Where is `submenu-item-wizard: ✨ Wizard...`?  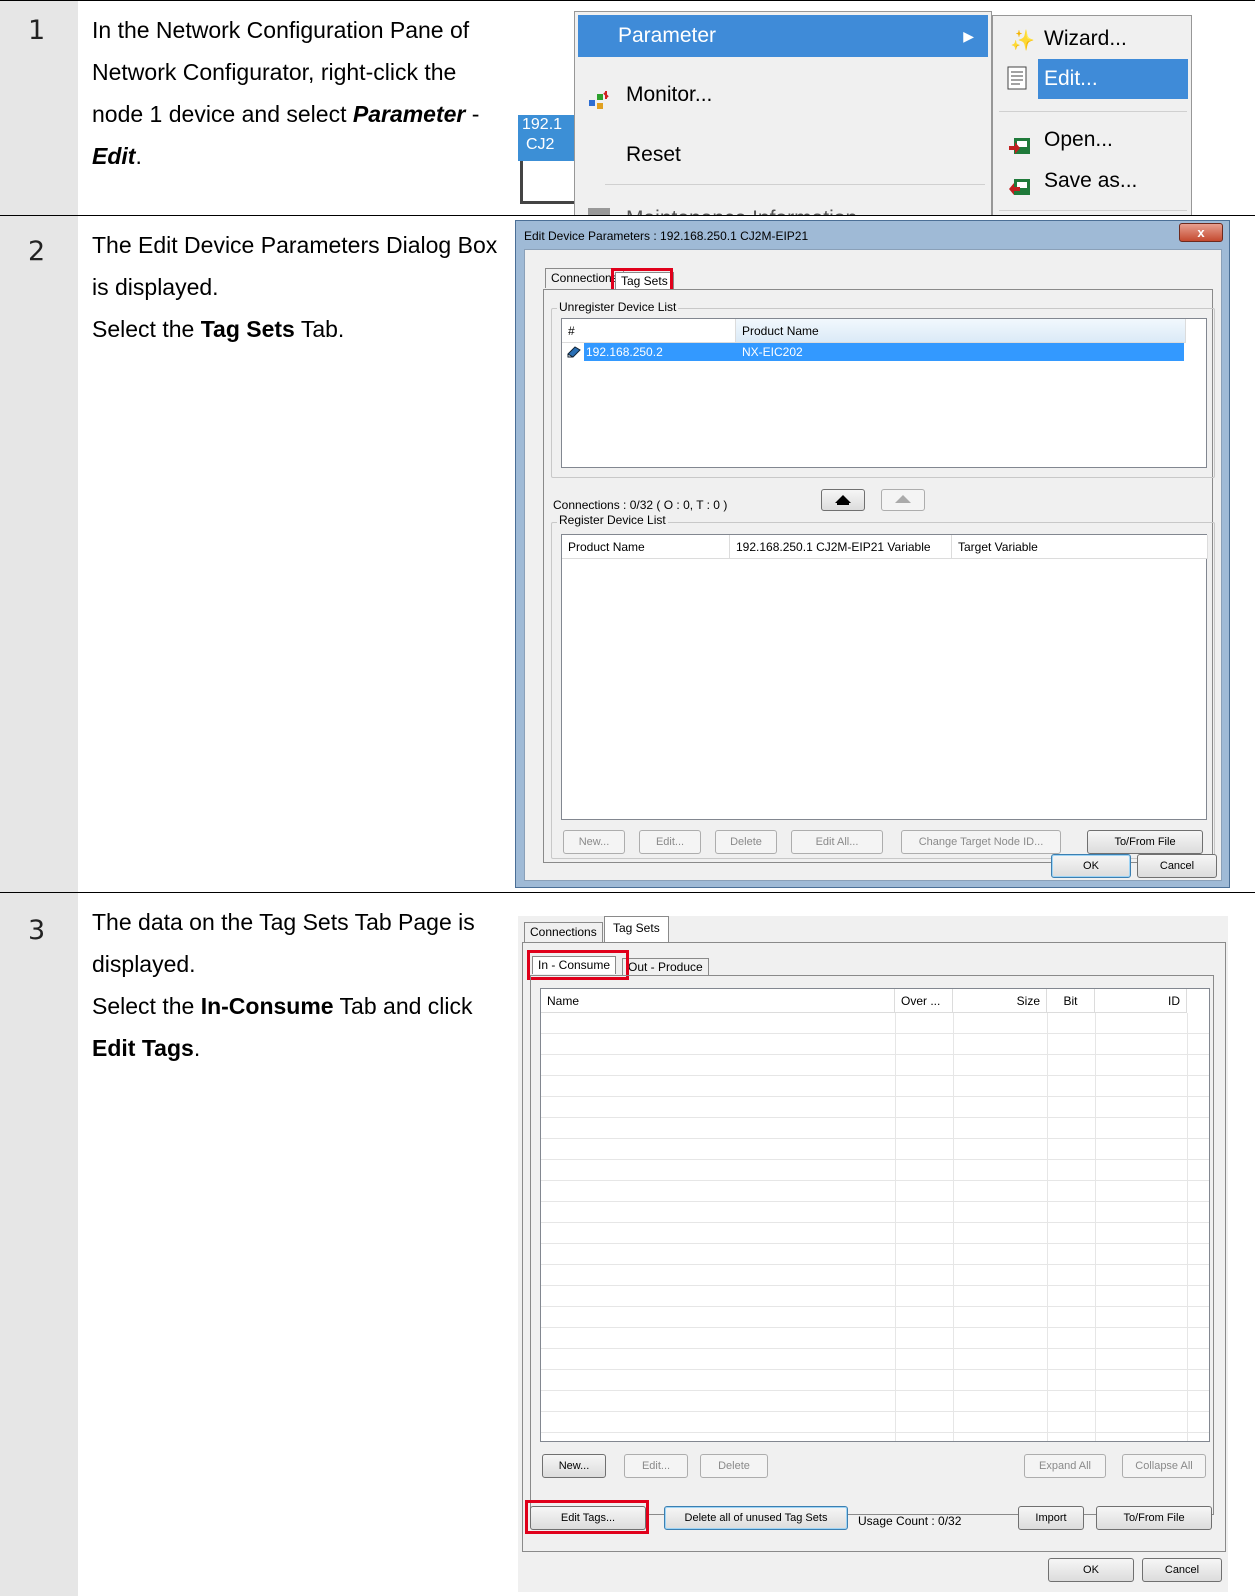 submenu-item-wizard: ✨ Wizard... is located at coordinates (1092, 39).